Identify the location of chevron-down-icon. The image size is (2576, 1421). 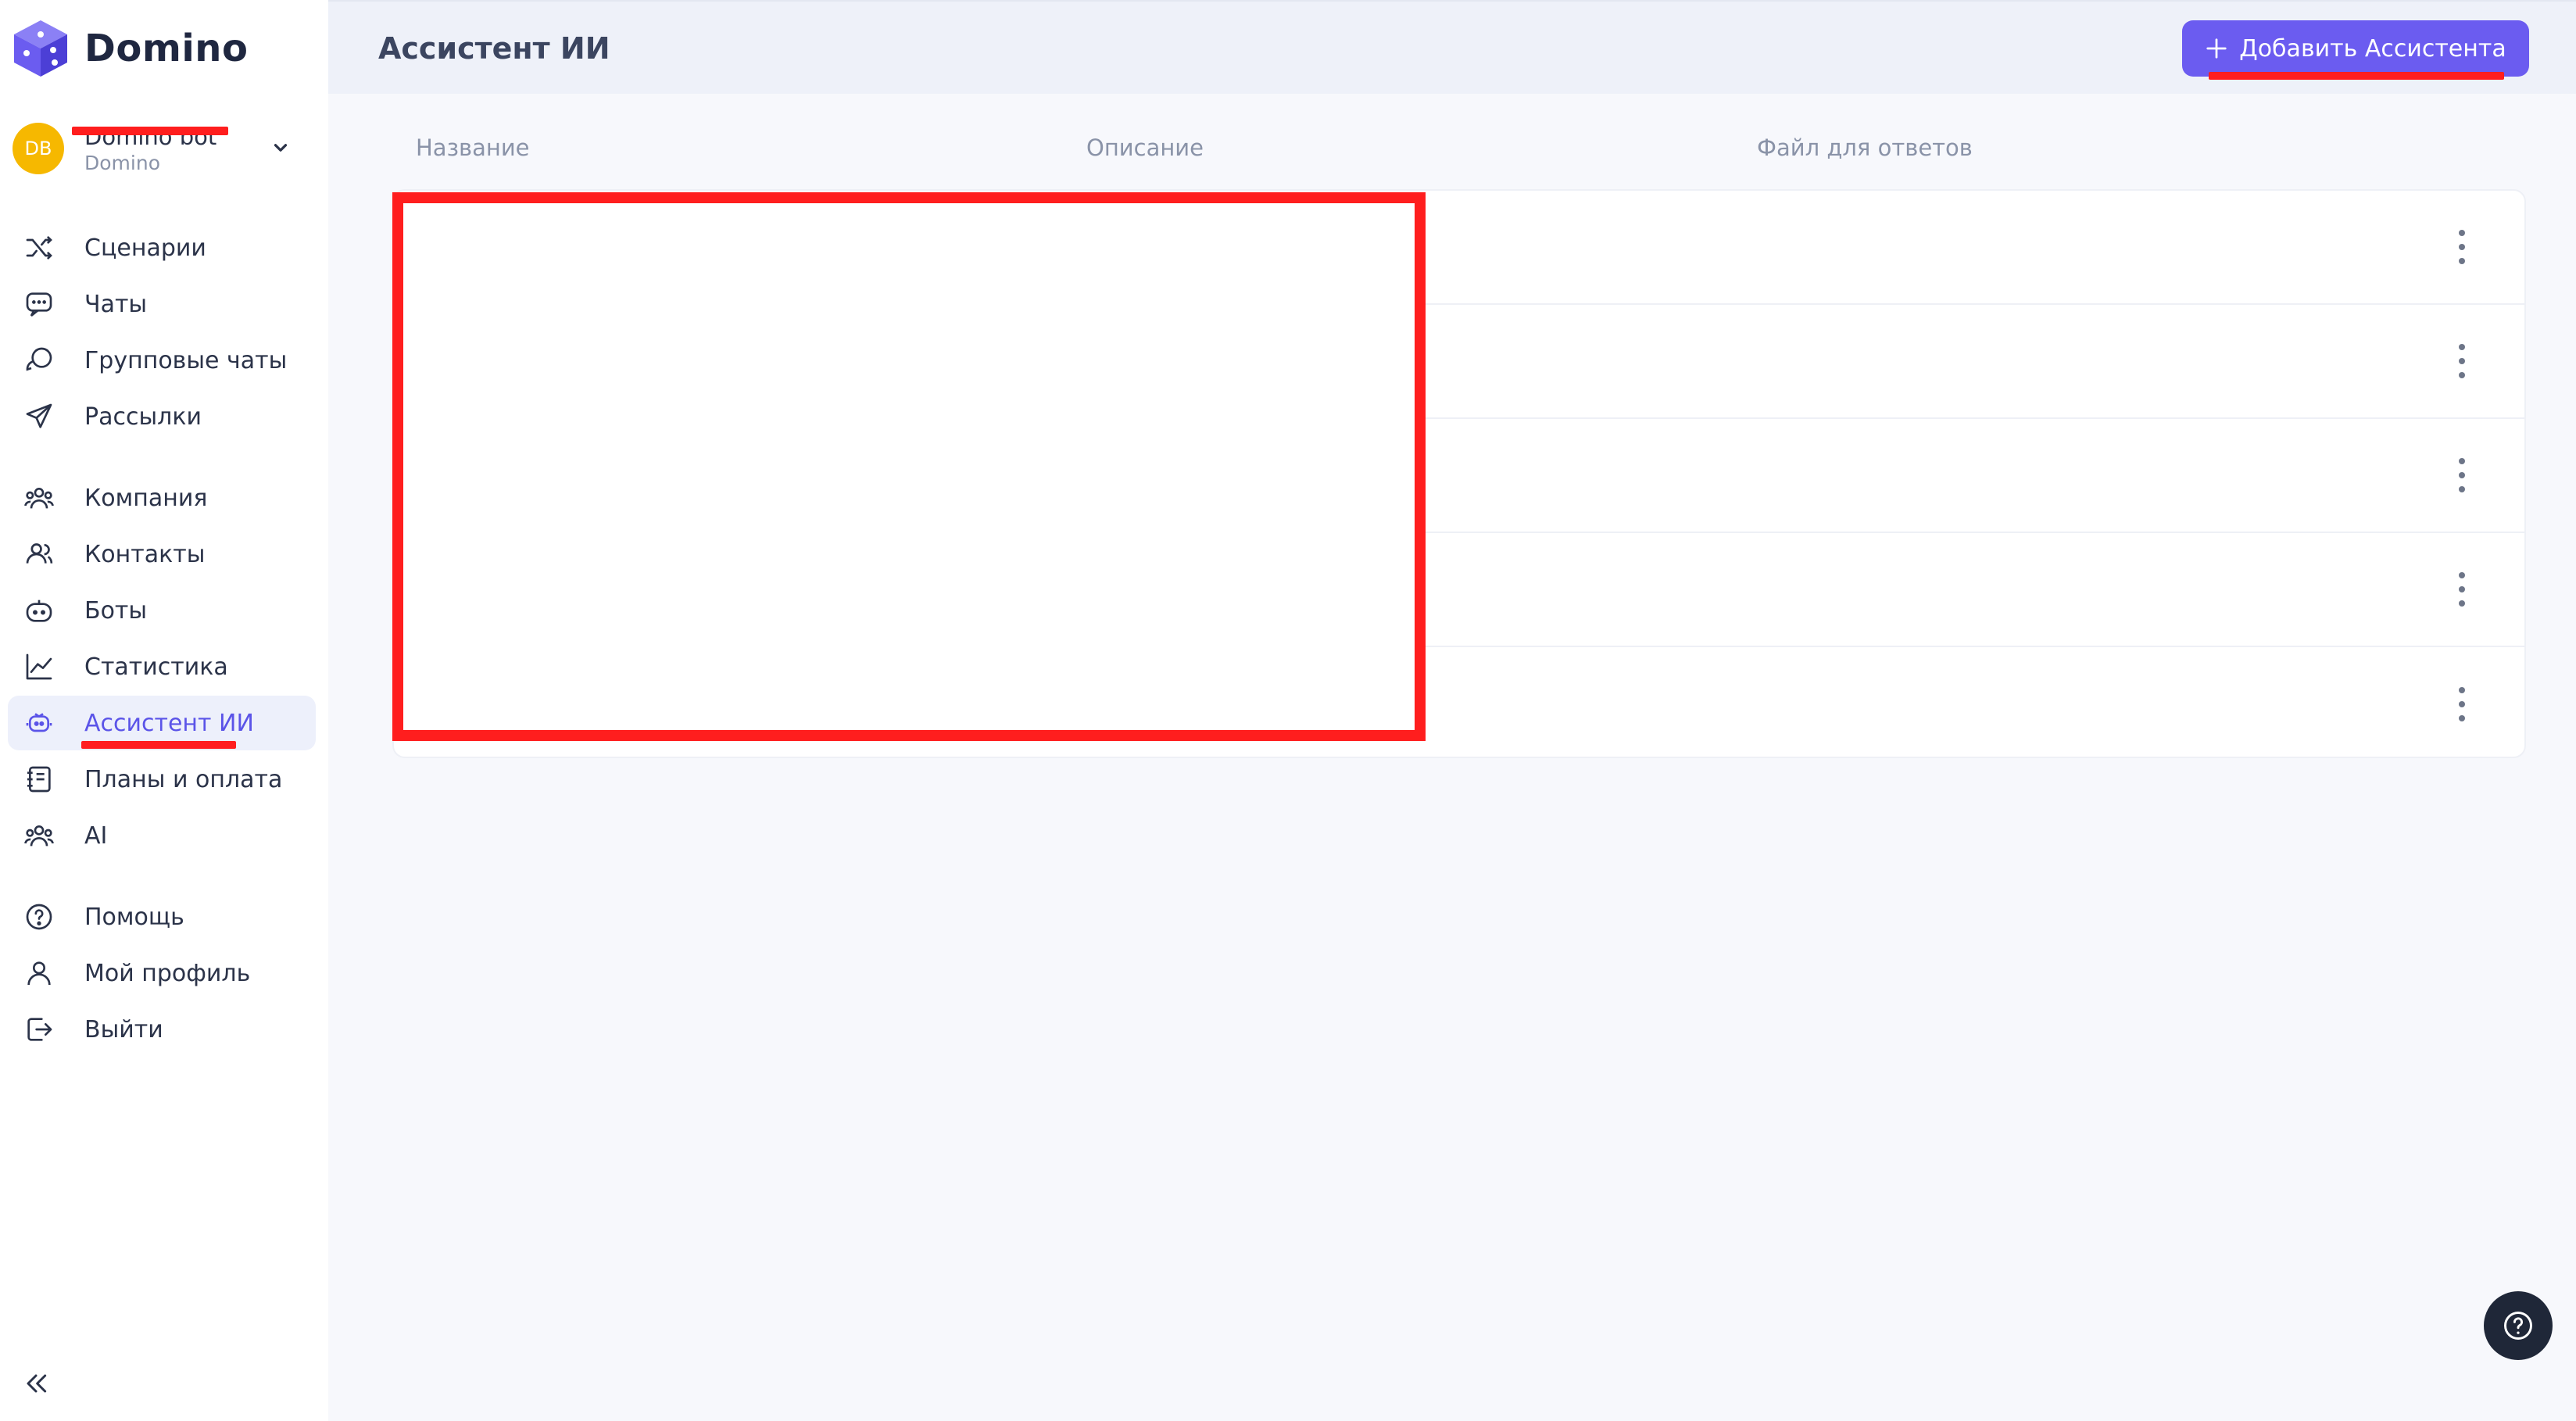
(281, 148).